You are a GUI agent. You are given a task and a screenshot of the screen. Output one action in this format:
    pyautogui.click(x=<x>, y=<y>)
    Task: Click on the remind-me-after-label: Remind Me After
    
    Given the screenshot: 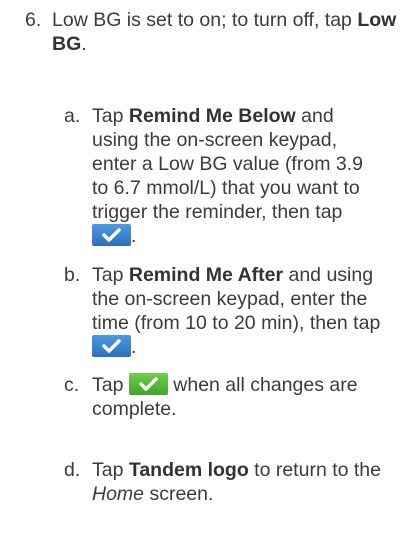 What is the action you would take?
    pyautogui.click(x=206, y=275)
    